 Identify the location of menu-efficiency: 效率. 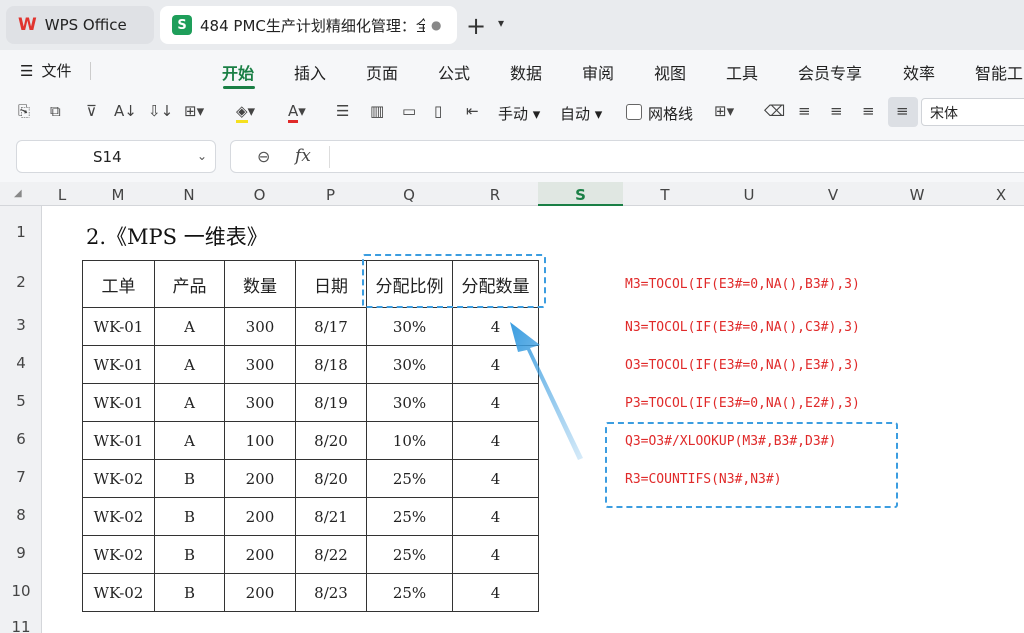
(919, 72).